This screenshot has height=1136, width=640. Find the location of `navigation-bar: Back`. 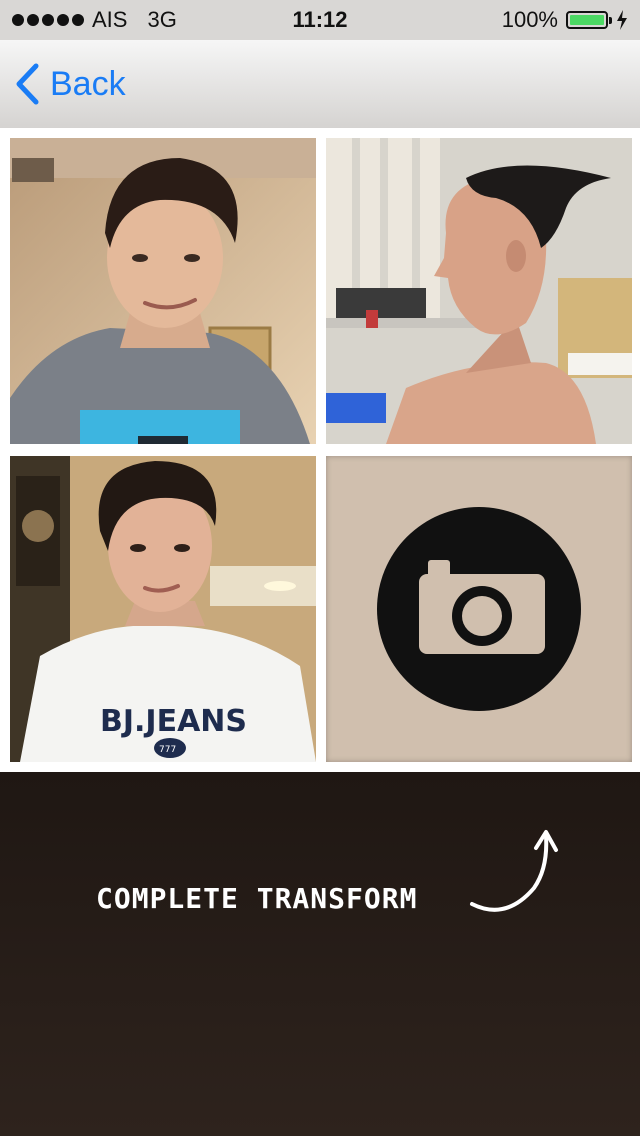

navigation-bar: Back is located at coordinates (320, 84).